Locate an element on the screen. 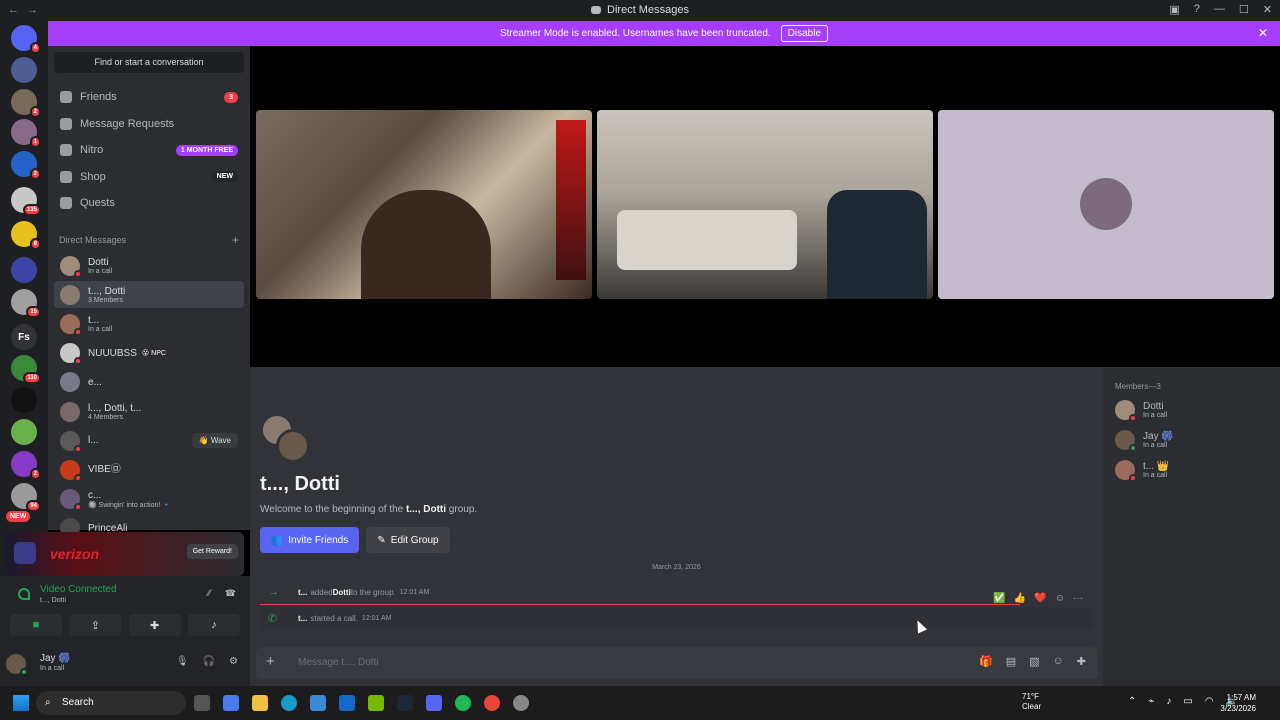 The image size is (1280, 720). screen-share-button: ⇪ is located at coordinates (95, 625).